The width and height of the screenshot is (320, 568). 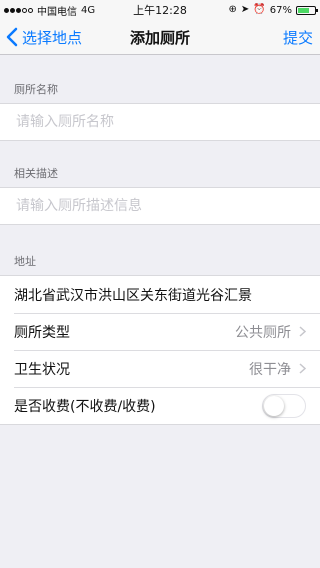 I want to click on description-group, so click(x=160, y=206).